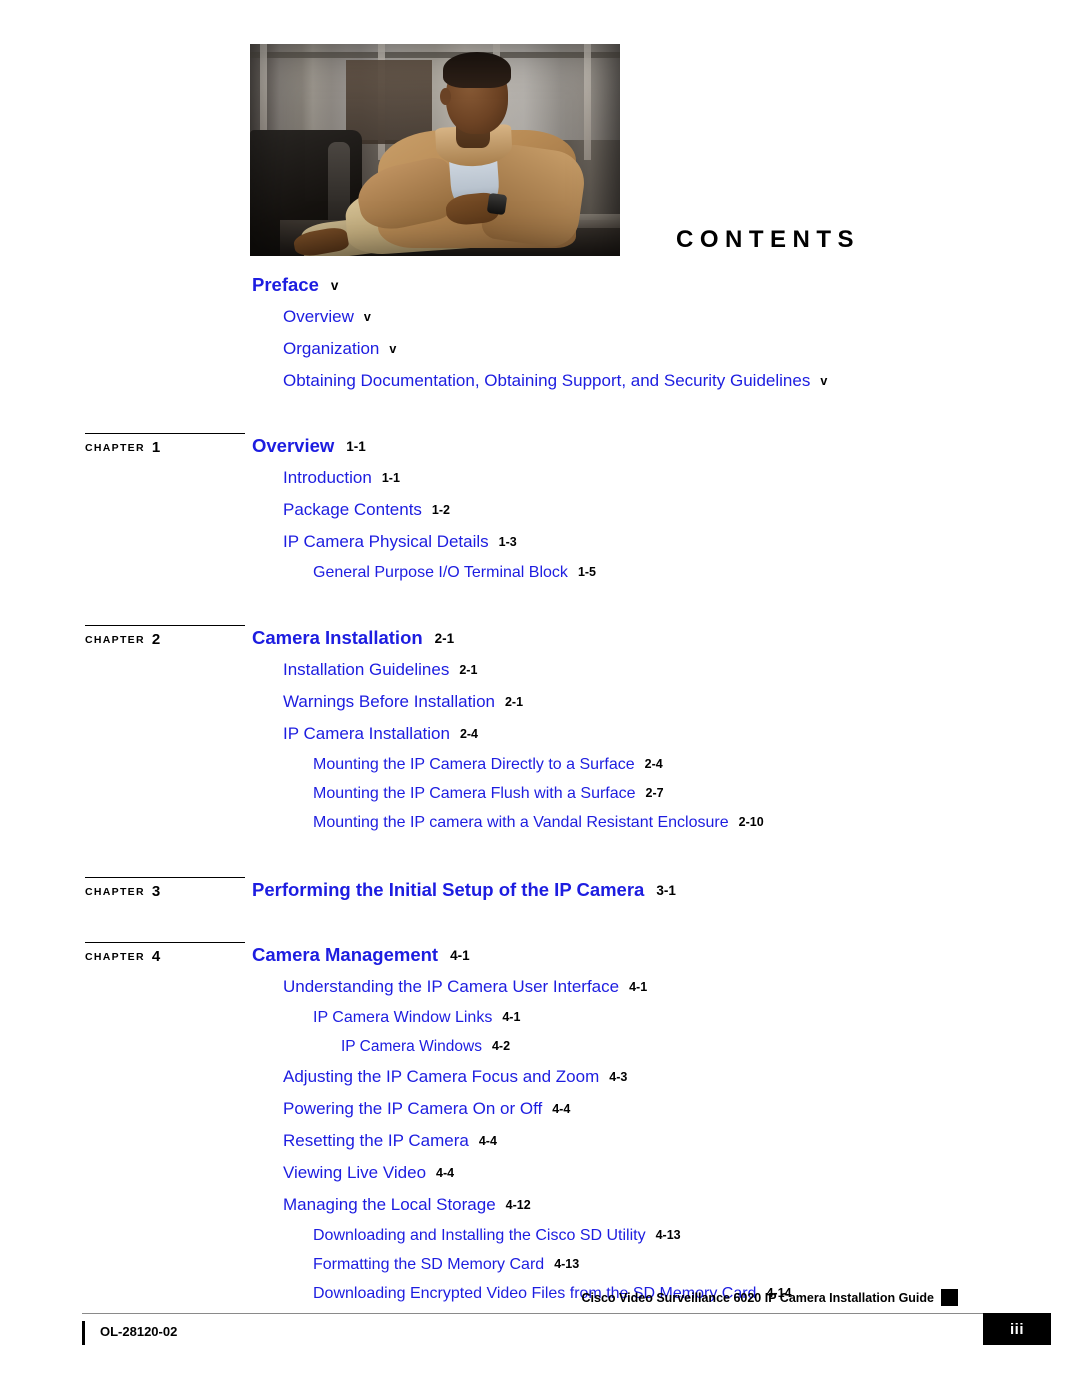 This screenshot has width=1080, height=1397. I want to click on chapter-tag: CHAPTER 2, so click(165, 636).